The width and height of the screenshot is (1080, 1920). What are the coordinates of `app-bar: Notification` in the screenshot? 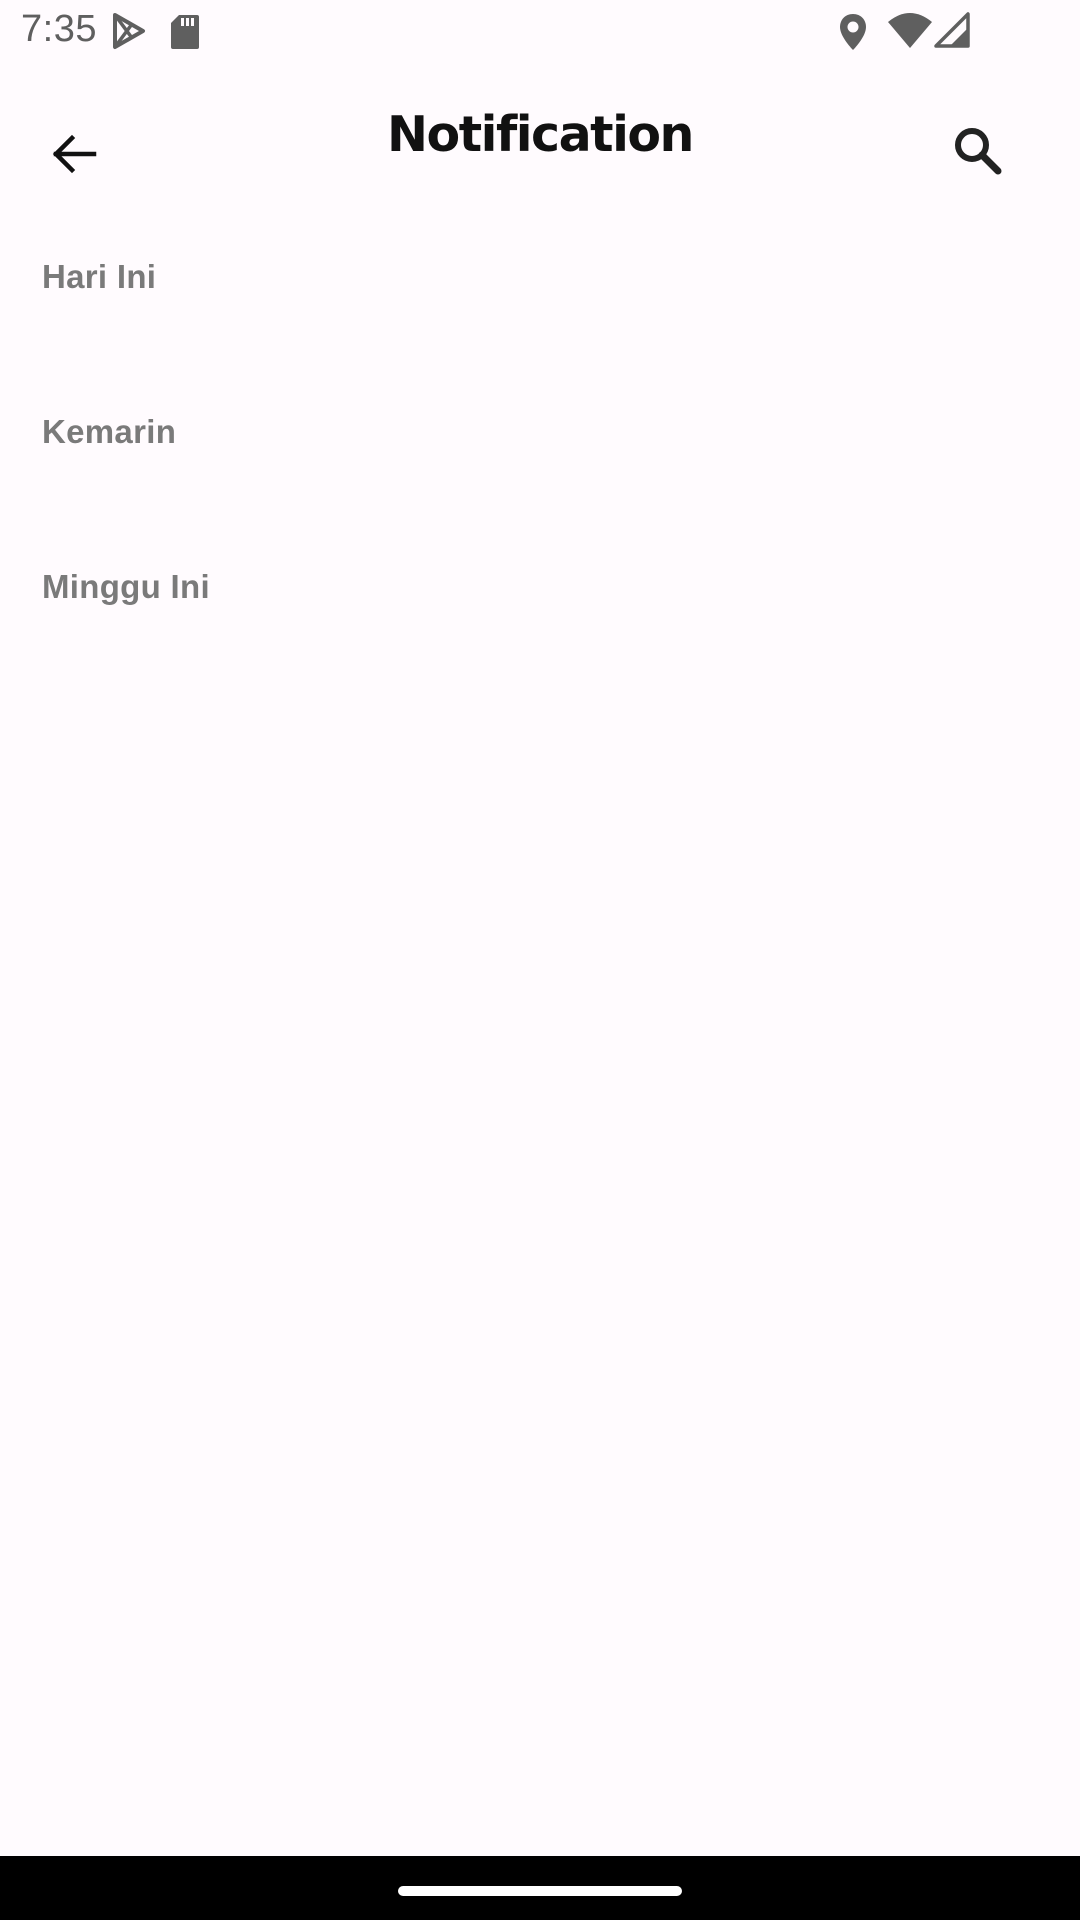 It's located at (540, 136).